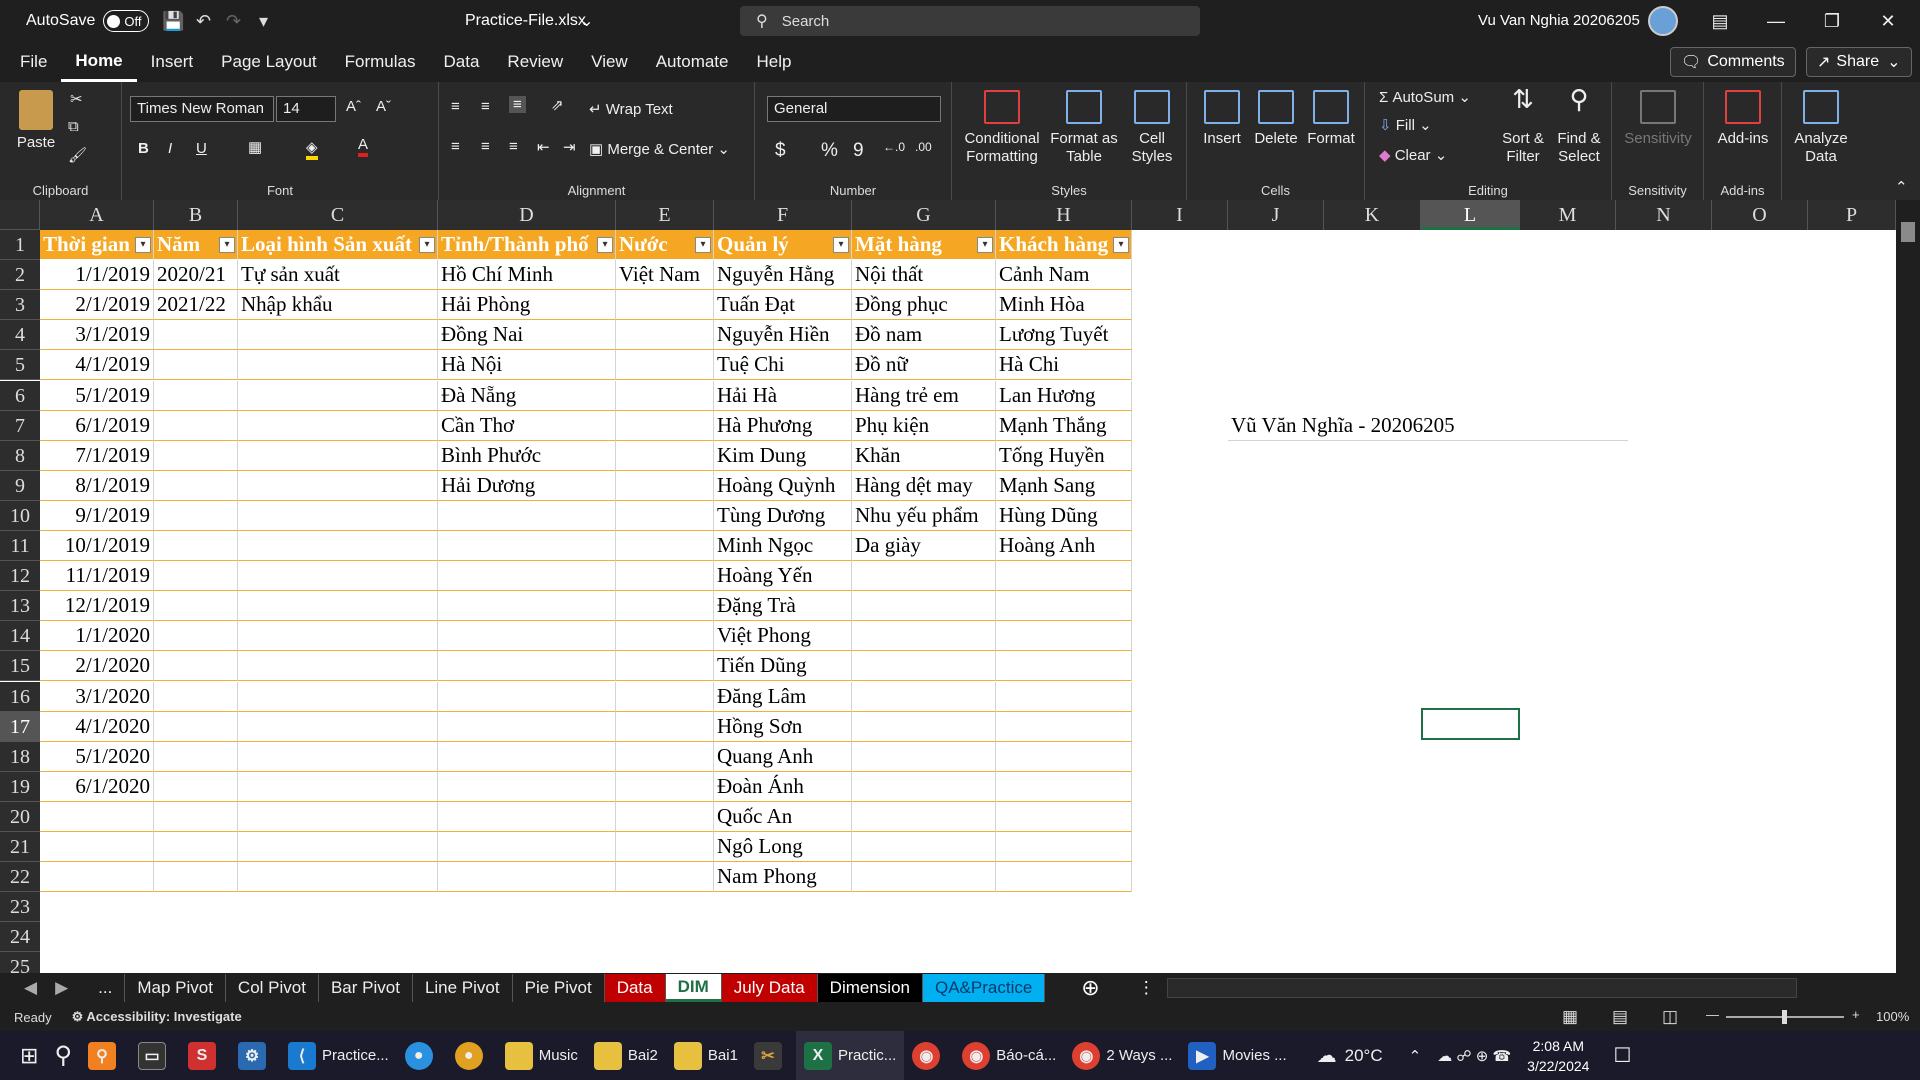  What do you see at coordinates (1622, 1055) in the screenshot?
I see `notification-icon: ☐` at bounding box center [1622, 1055].